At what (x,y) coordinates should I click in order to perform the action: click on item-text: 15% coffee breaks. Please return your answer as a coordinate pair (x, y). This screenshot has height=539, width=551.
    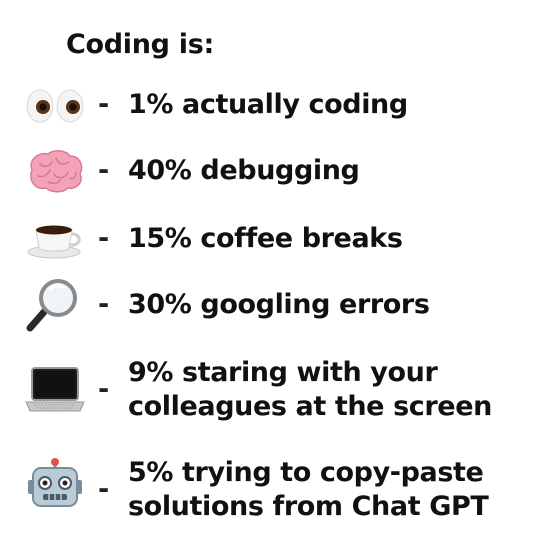
    Looking at the image, I should click on (265, 239).